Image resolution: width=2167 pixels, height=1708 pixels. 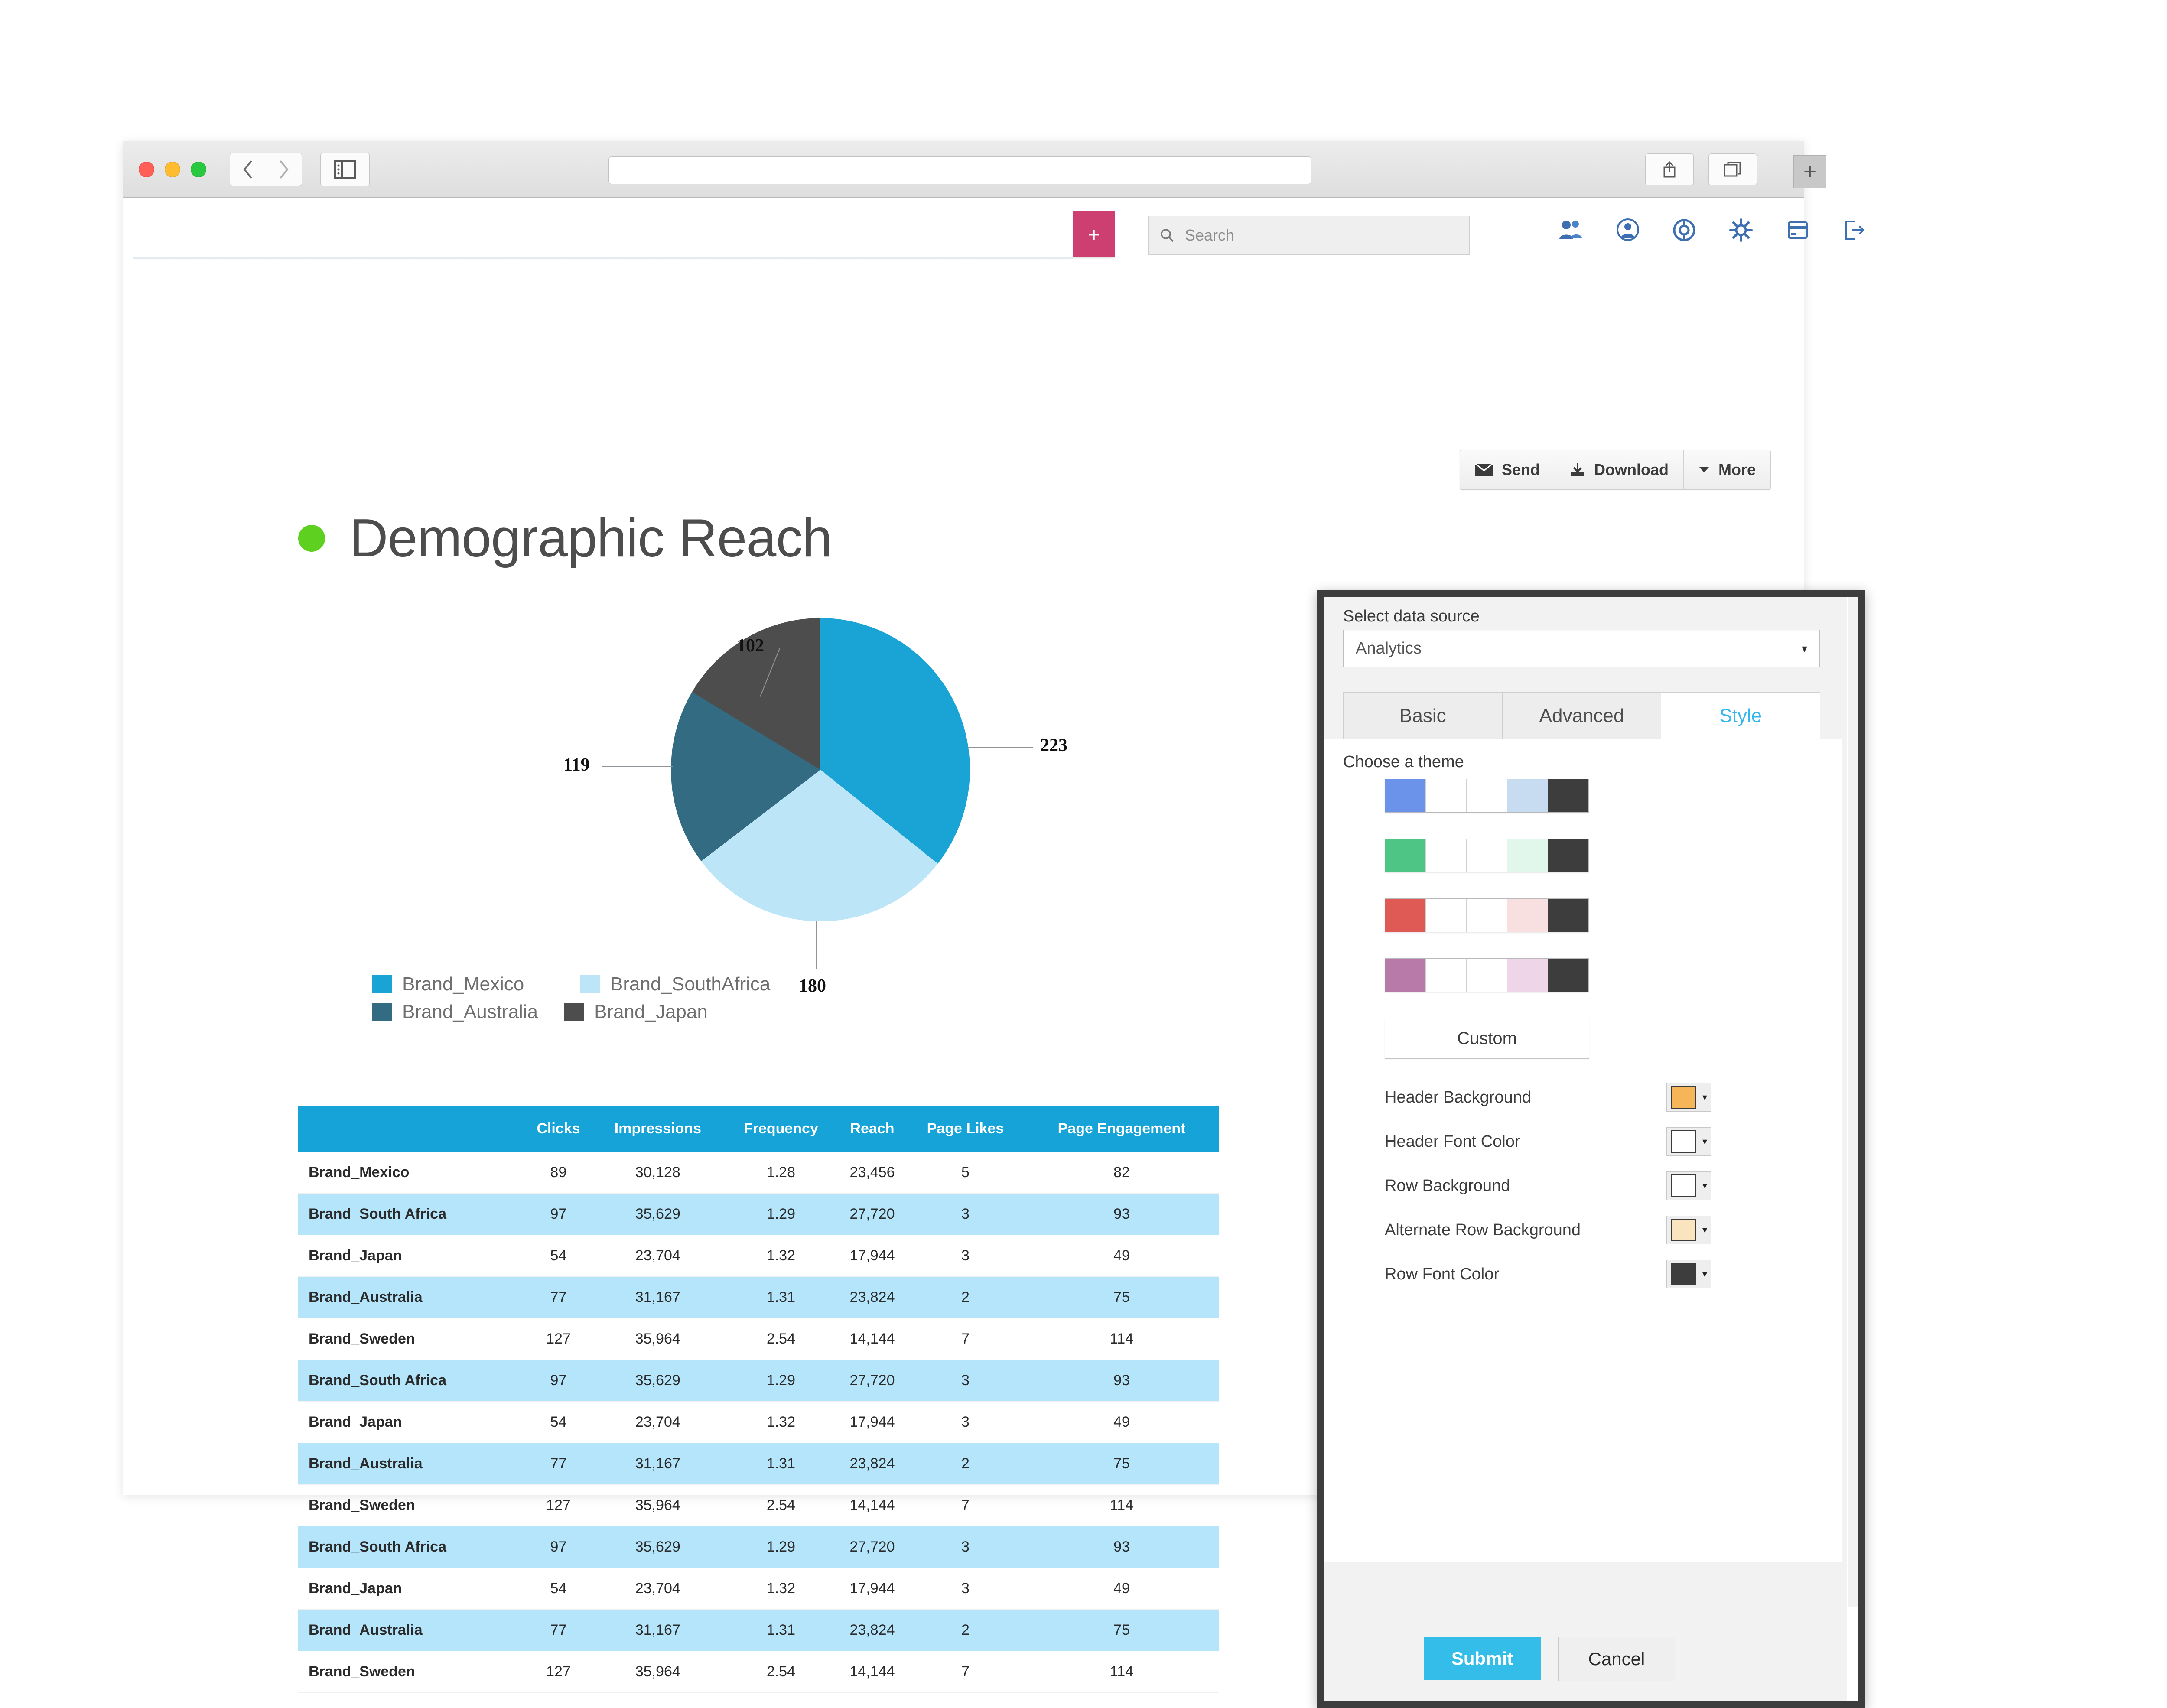 What do you see at coordinates (345, 169) in the screenshot?
I see `sidebar-toggle-button` at bounding box center [345, 169].